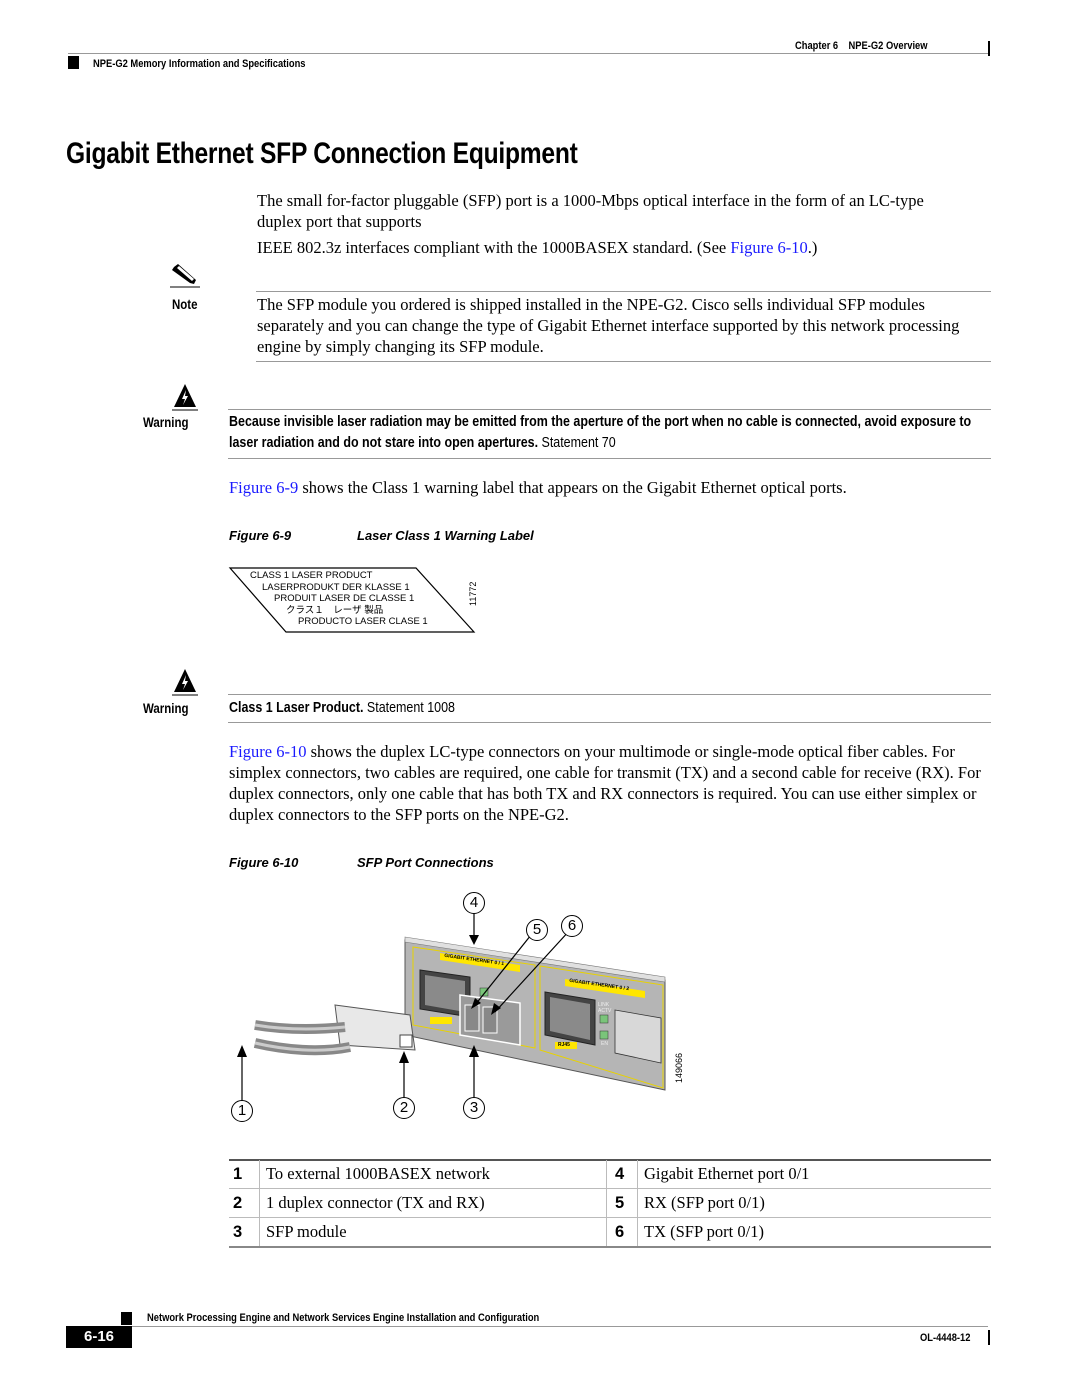  What do you see at coordinates (888, 46) in the screenshot?
I see `chapter-title: NPE-G2 Overview` at bounding box center [888, 46].